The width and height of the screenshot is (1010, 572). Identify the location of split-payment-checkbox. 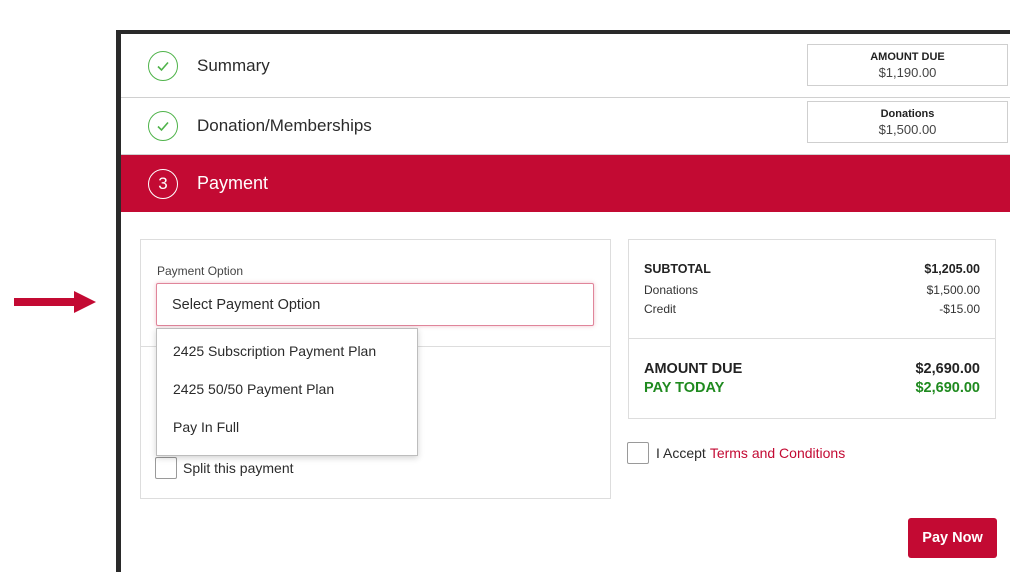
(166, 468).